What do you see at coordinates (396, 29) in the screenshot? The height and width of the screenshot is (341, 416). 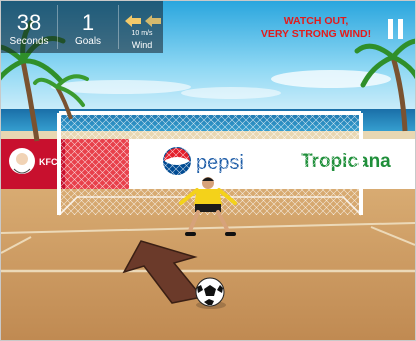 I see `pause-button` at bounding box center [396, 29].